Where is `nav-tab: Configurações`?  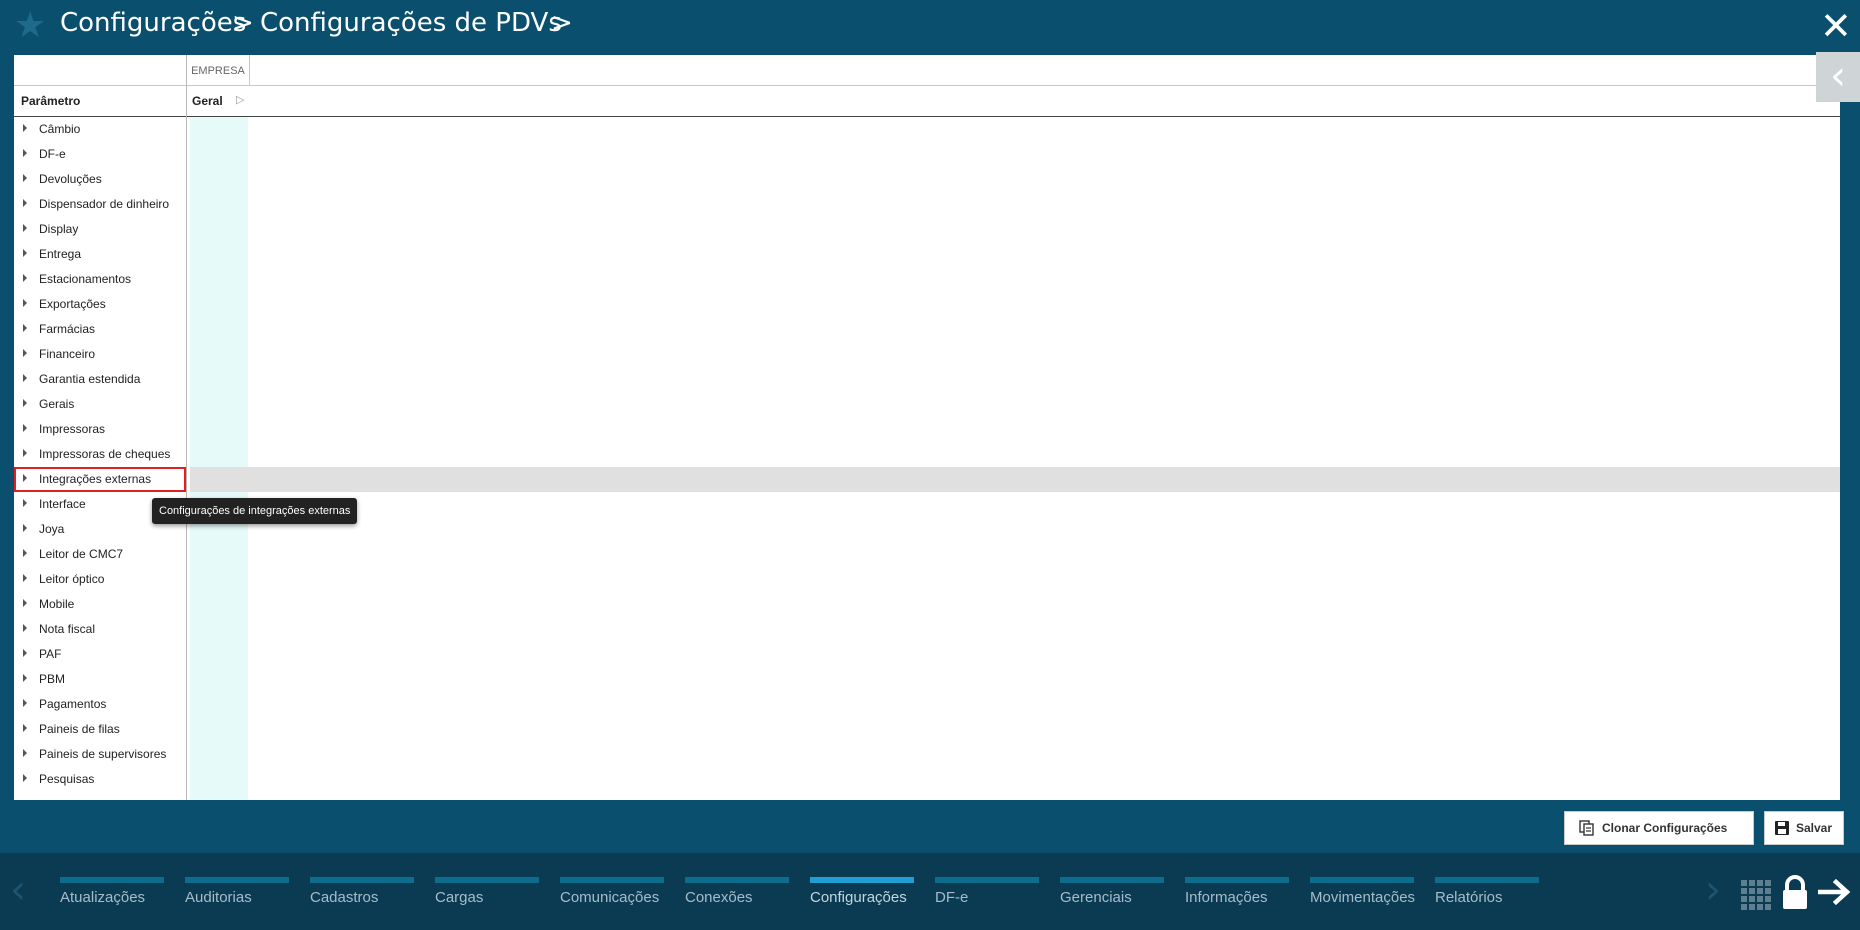 nav-tab: Configurações is located at coordinates (862, 891).